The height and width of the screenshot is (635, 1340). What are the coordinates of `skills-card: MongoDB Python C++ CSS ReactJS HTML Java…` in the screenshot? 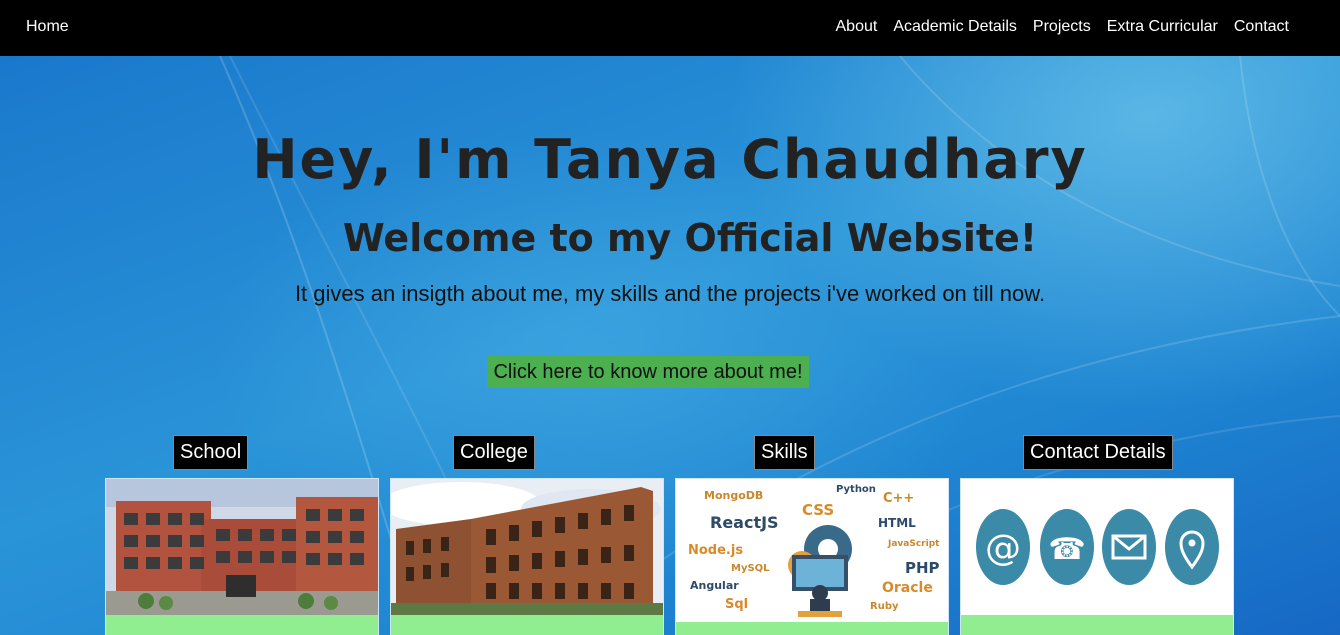 It's located at (812, 556).